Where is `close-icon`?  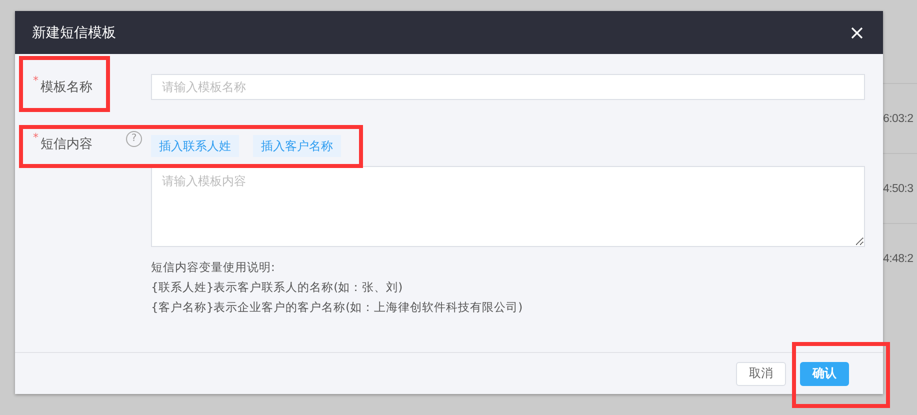
close-icon is located at coordinates (857, 32).